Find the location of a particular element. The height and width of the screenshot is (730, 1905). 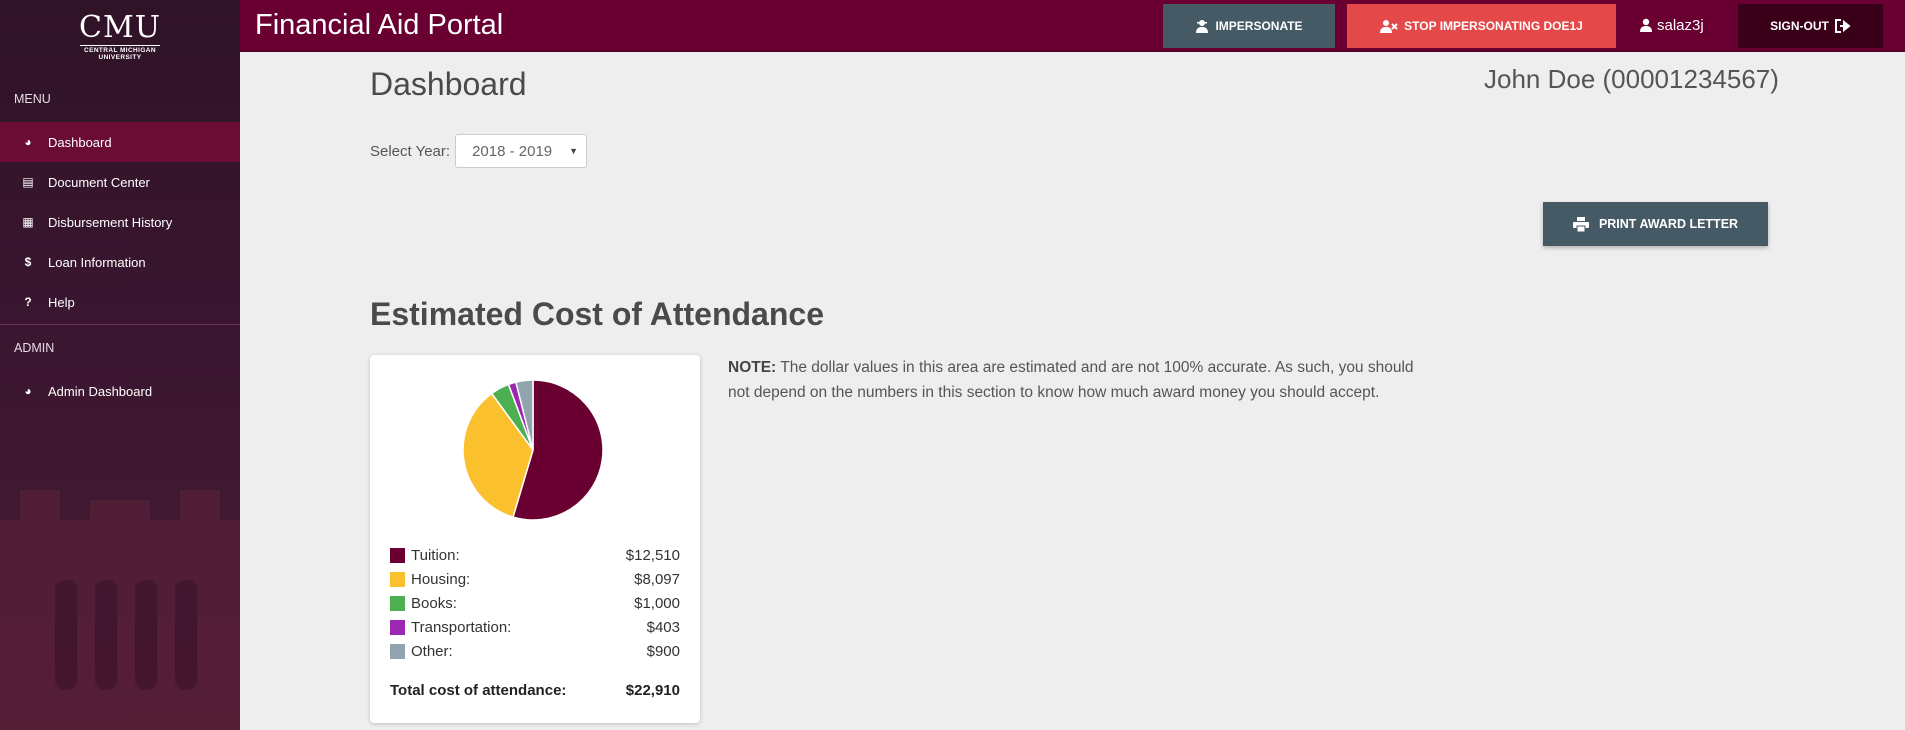

menu-header: MENU is located at coordinates (32, 99).